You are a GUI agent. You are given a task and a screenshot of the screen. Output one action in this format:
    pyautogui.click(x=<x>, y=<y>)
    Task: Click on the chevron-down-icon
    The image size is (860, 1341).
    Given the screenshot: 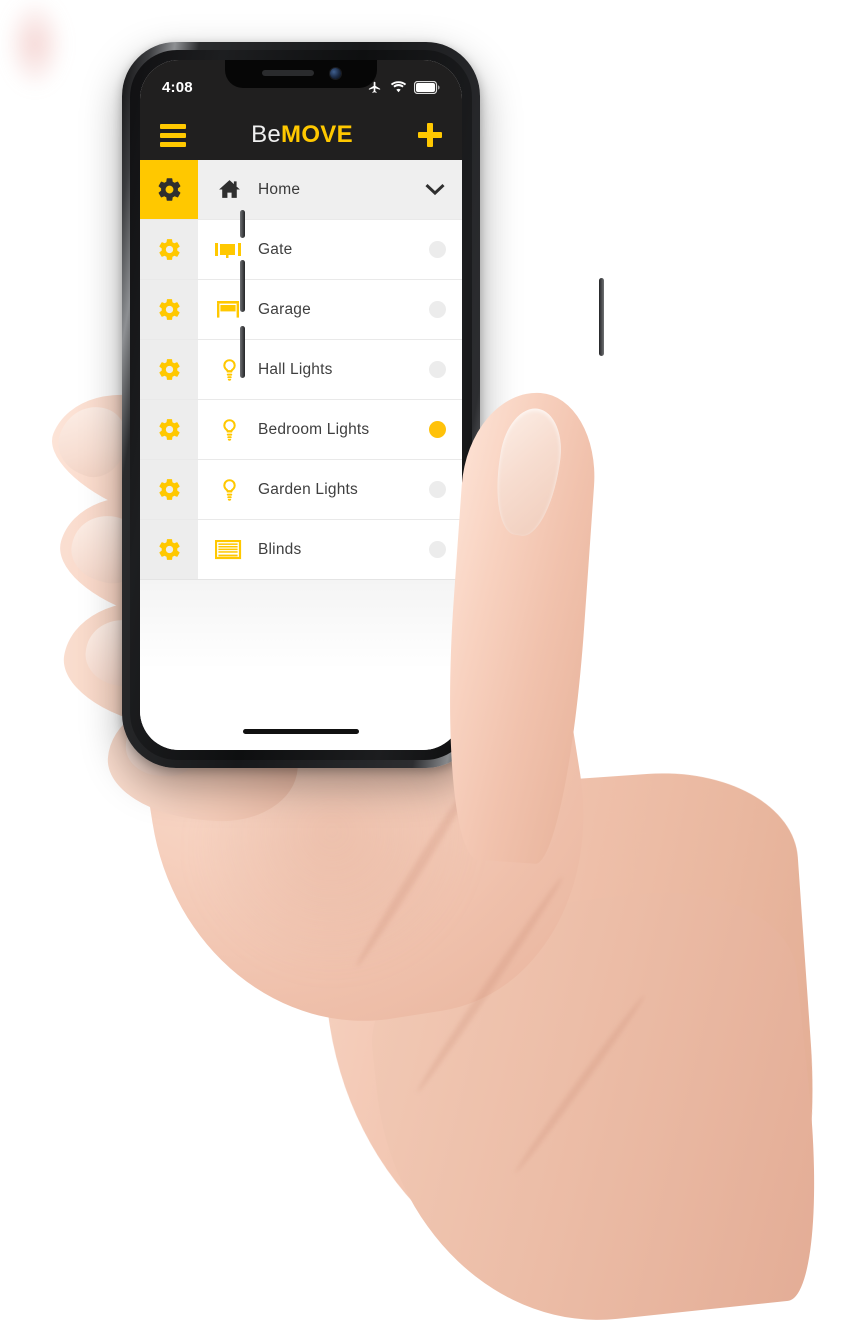 What is the action you would take?
    pyautogui.click(x=435, y=190)
    